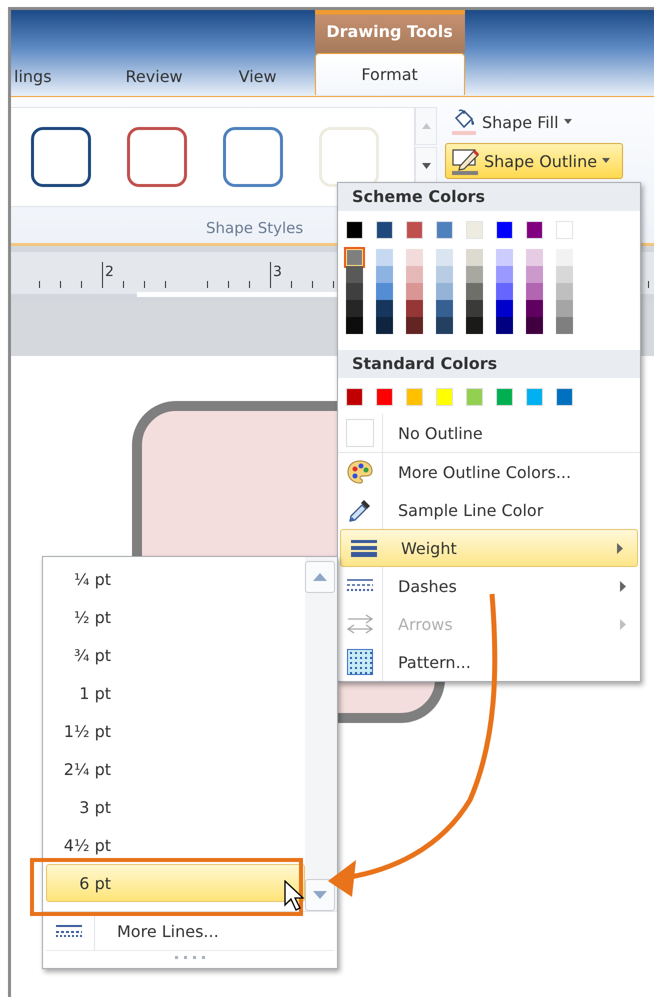  Describe the element at coordinates (261, 76) in the screenshot. I see `ribbon-tab: View` at that location.